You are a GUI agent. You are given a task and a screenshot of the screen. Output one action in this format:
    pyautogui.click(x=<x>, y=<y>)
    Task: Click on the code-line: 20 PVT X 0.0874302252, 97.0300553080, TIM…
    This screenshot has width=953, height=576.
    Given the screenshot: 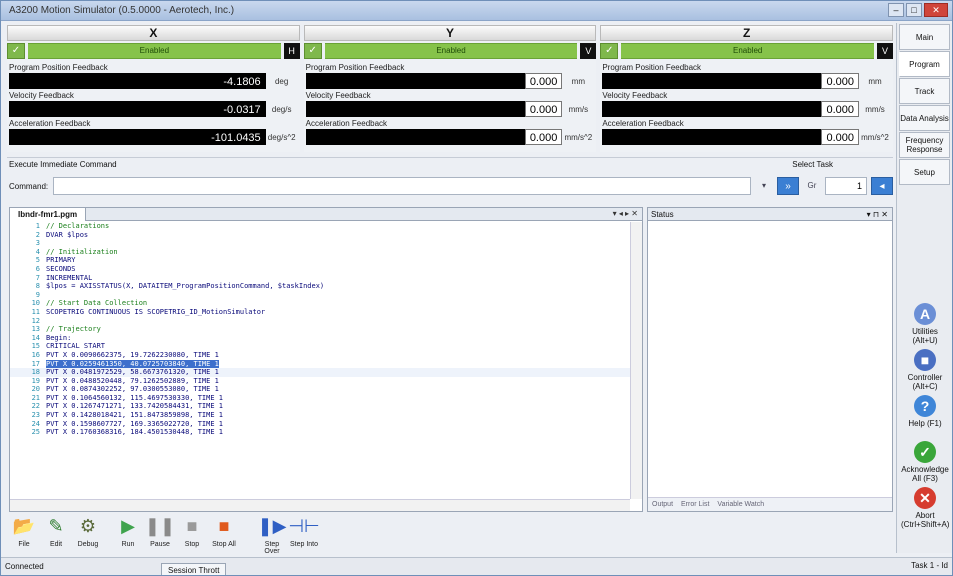 What is the action you would take?
    pyautogui.click(x=320, y=389)
    